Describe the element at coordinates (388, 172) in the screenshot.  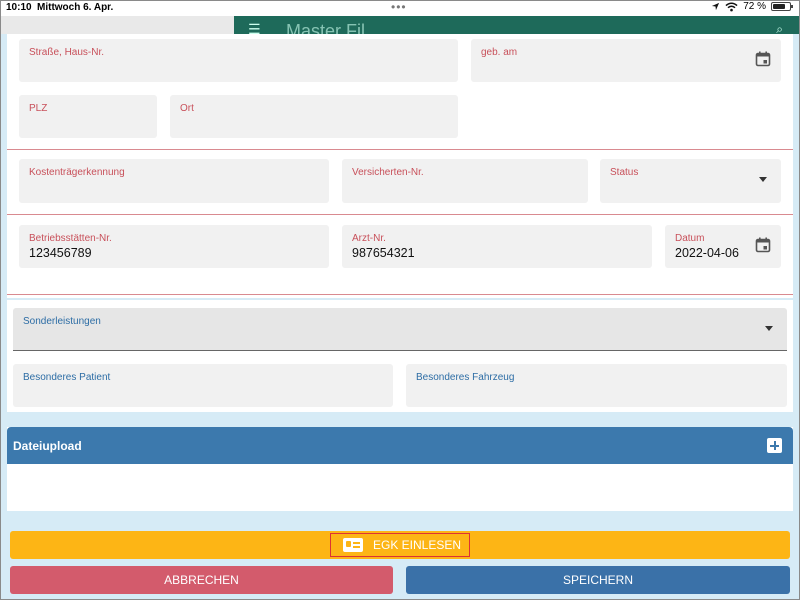
I see `insured-number-label: Versicherten-Nr.` at that location.